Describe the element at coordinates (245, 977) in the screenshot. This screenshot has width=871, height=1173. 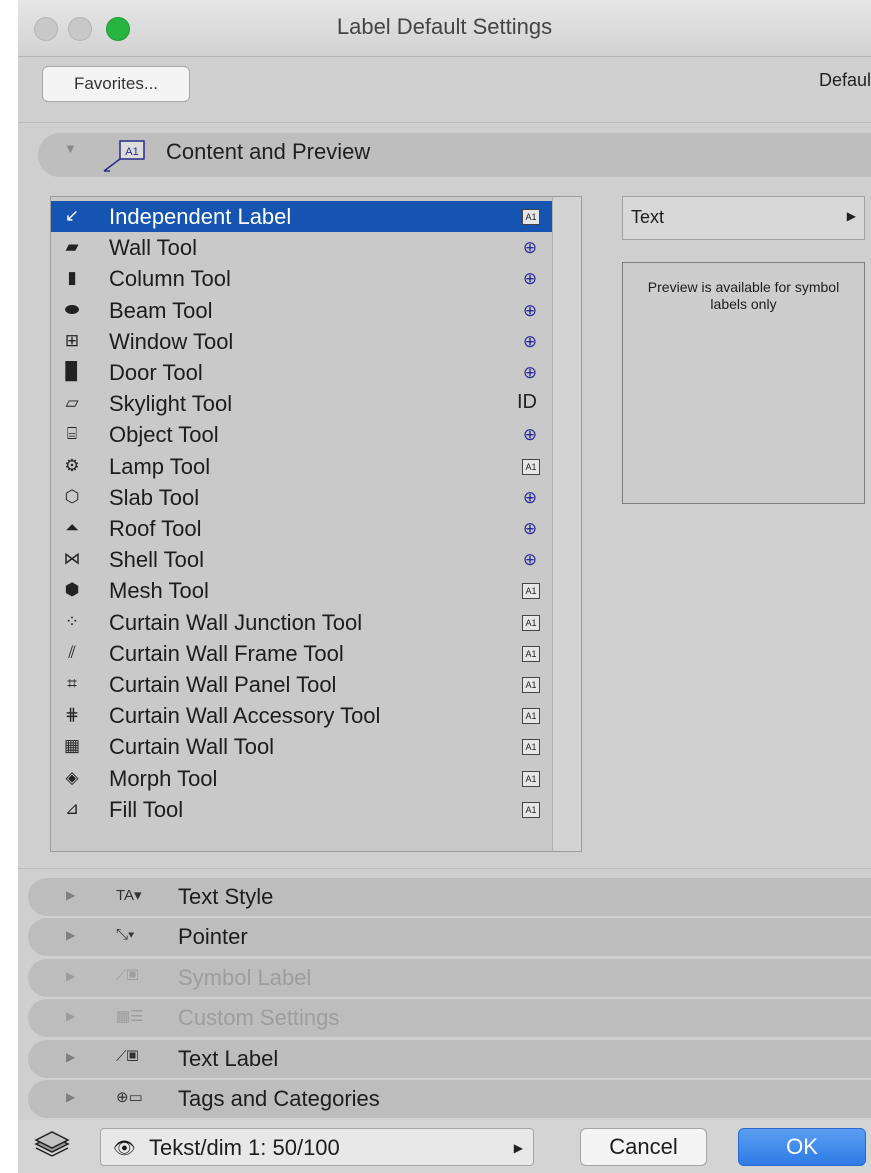
I see `panel-label: Symbol Label` at that location.